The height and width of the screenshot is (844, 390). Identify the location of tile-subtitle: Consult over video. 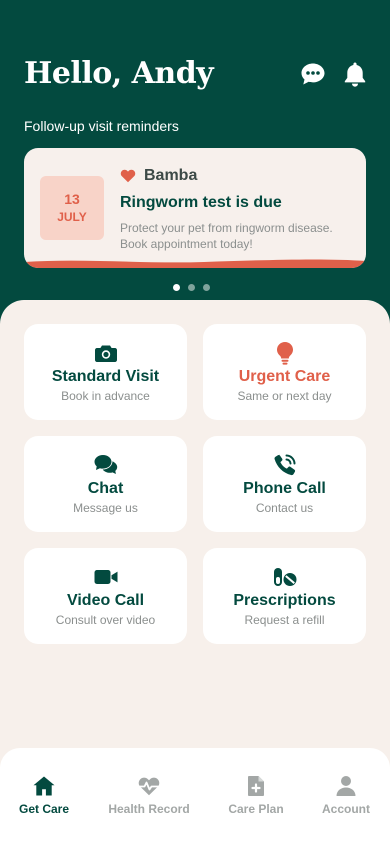
(105, 620).